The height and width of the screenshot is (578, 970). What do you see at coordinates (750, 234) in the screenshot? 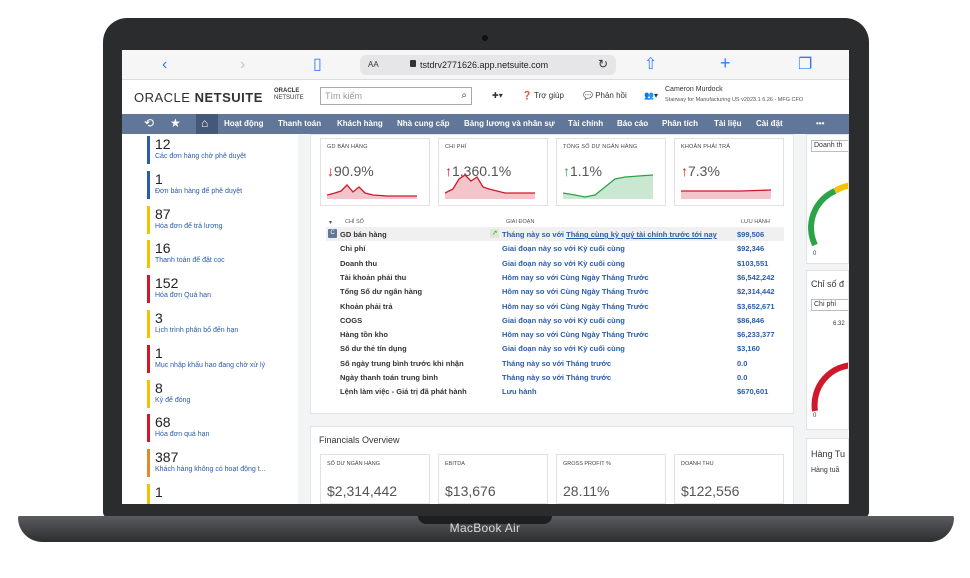
I see `current-value: $99,506` at bounding box center [750, 234].